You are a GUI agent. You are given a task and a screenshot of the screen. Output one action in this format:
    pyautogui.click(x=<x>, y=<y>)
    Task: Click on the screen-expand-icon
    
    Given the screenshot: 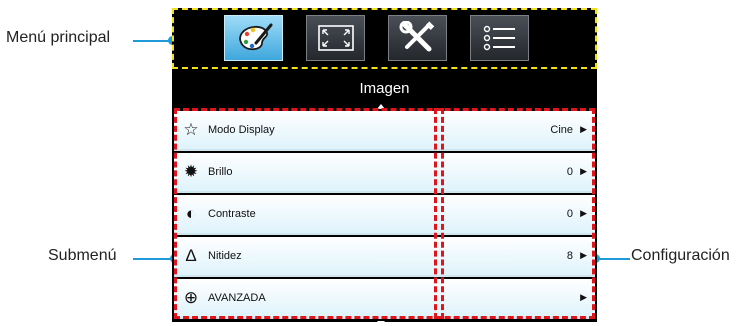 What is the action you would take?
    pyautogui.click(x=335, y=38)
    